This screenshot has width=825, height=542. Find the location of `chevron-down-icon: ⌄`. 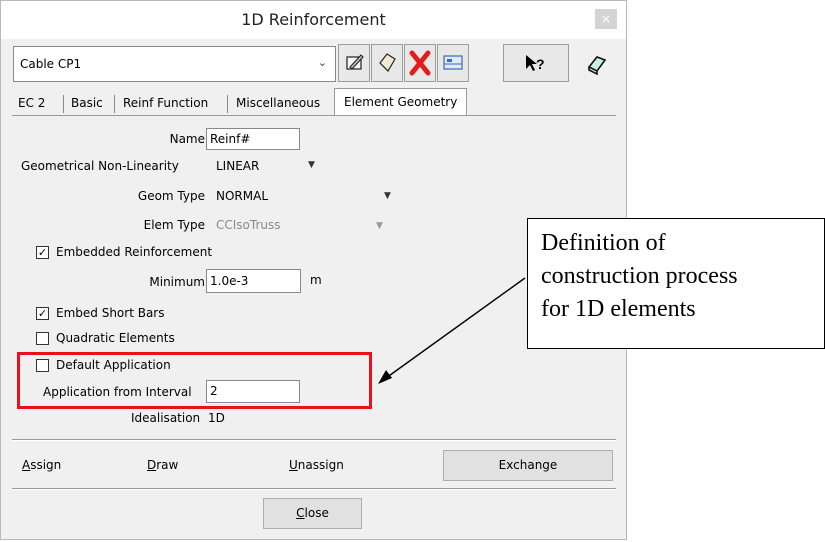

chevron-down-icon: ⌄ is located at coordinates (322, 62).